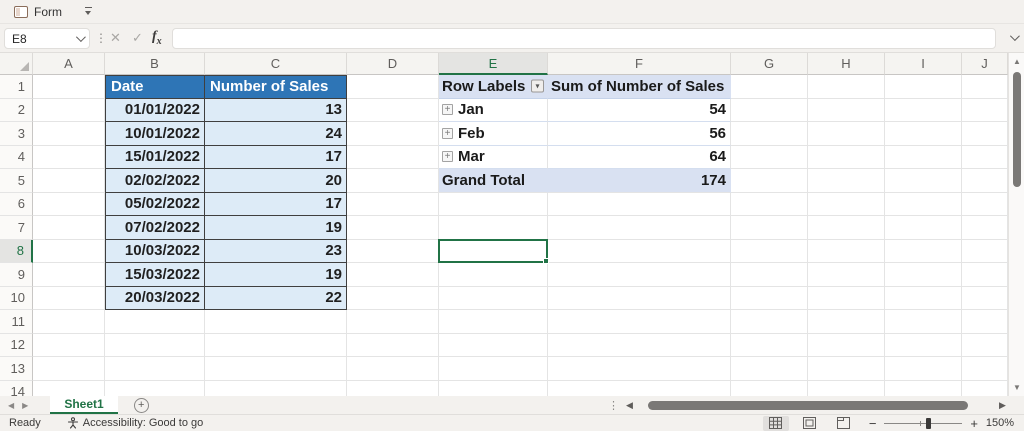 This screenshot has width=1024, height=431. What do you see at coordinates (155, 181) in the screenshot?
I see `cell-B5: 02/02/2022` at bounding box center [155, 181].